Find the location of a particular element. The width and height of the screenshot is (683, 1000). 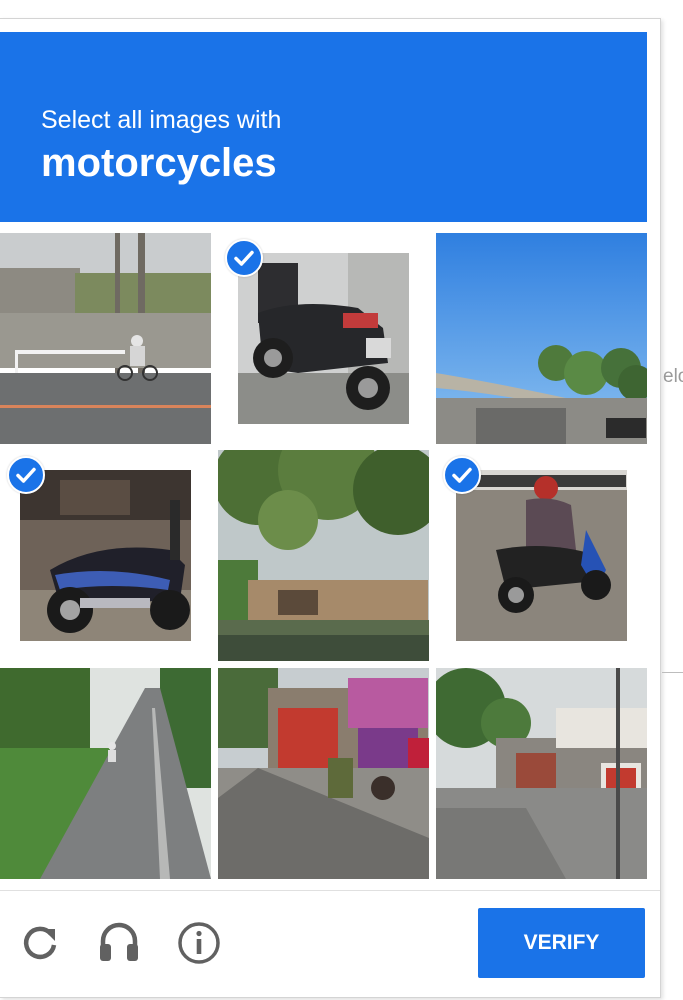

background-partial-text: elo is located at coordinates (673, 376).